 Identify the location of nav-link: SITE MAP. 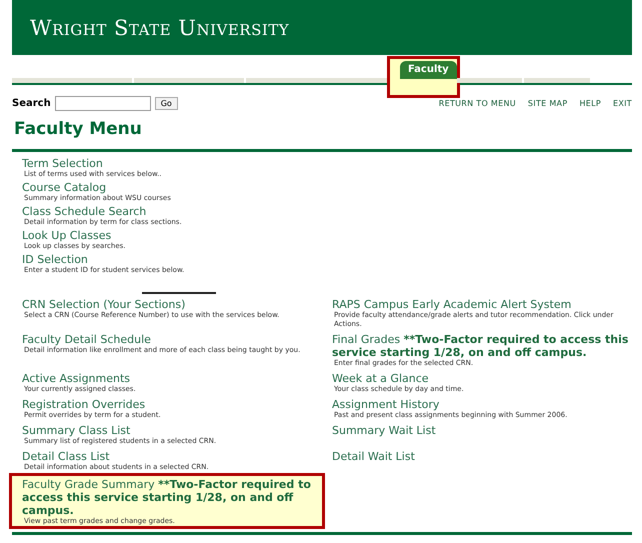
(548, 103).